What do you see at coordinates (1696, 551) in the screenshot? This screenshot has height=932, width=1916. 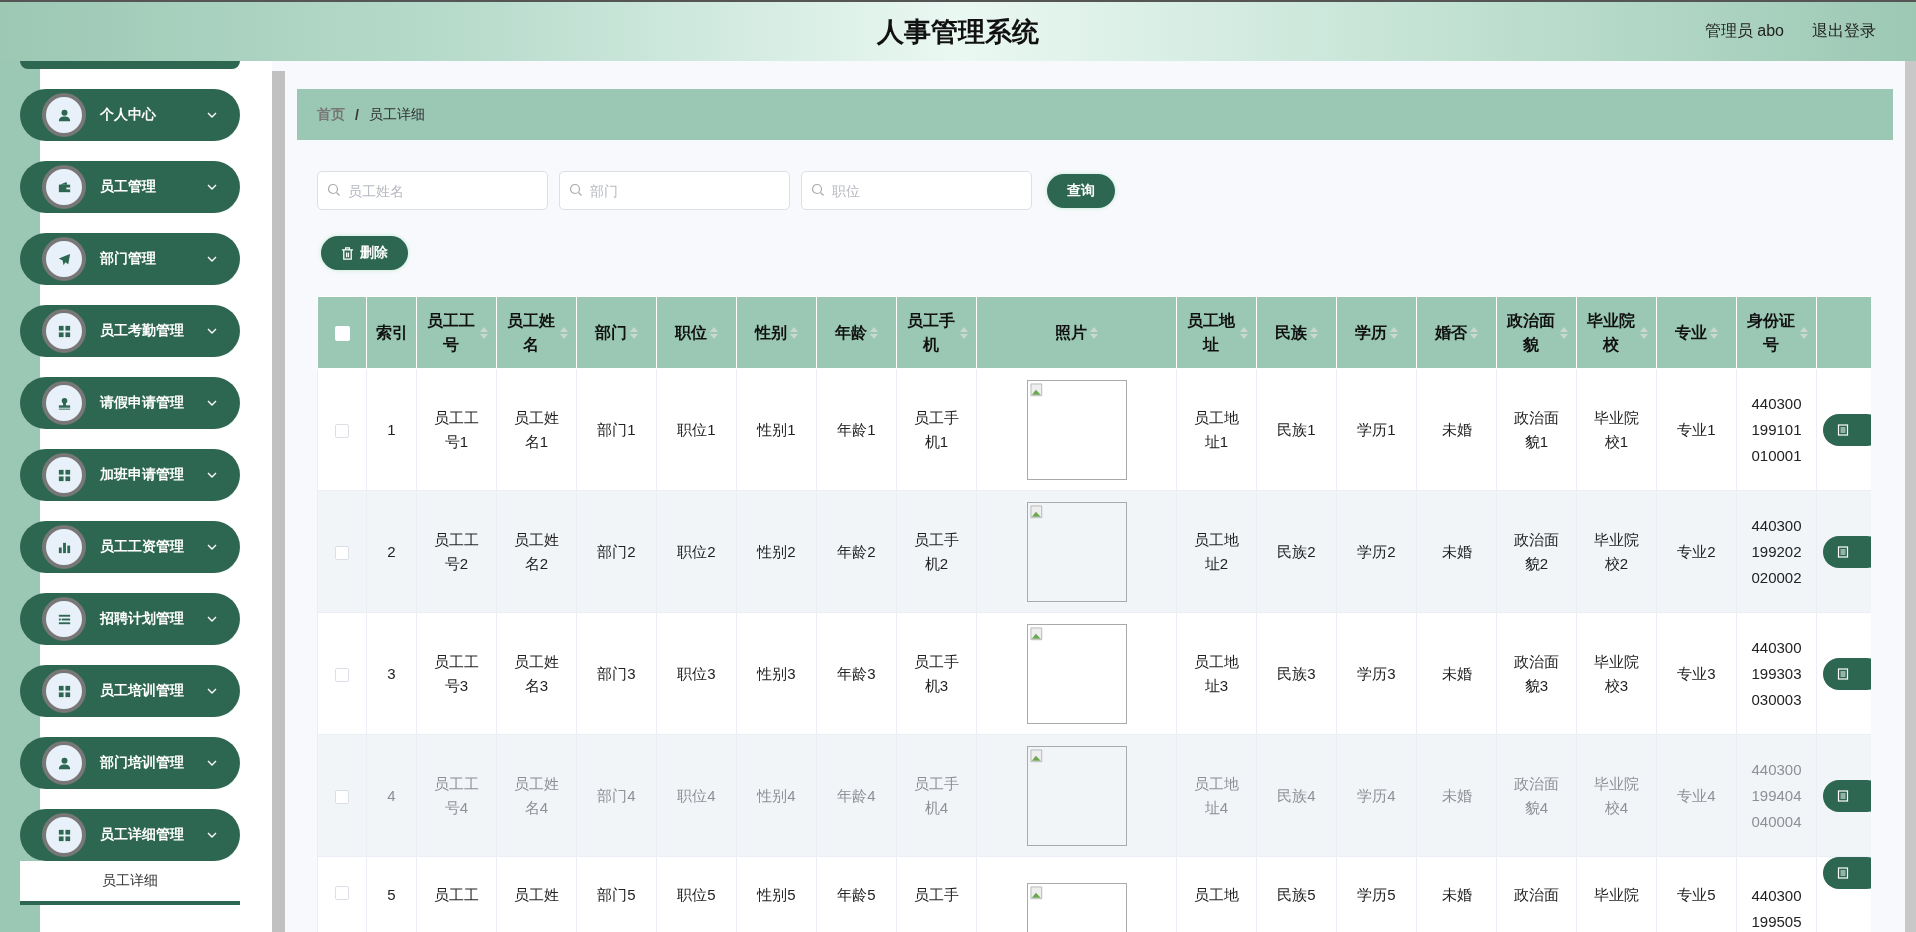 I see `table-cell-text: 专业2` at bounding box center [1696, 551].